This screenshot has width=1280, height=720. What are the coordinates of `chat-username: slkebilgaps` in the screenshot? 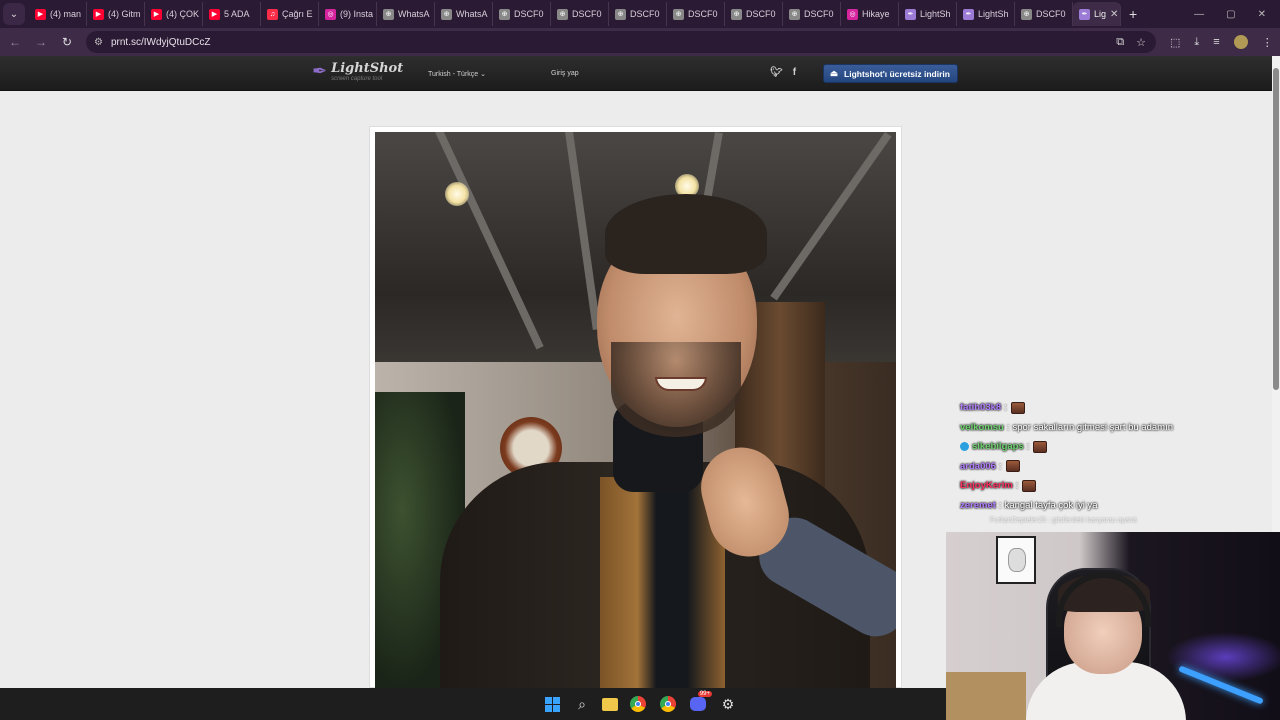 It's located at (998, 447).